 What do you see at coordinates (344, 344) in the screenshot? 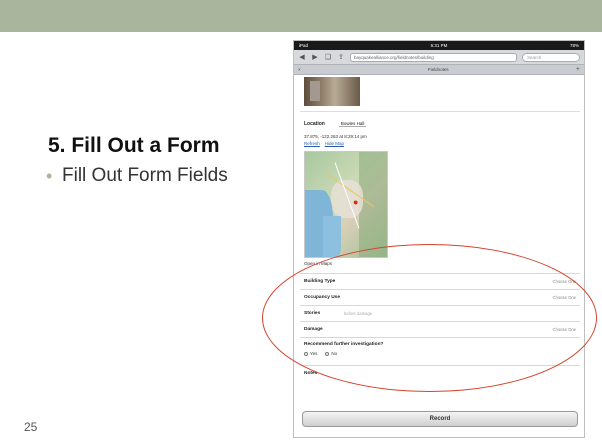
I see `field-label: Recommend further investigation?` at bounding box center [344, 344].